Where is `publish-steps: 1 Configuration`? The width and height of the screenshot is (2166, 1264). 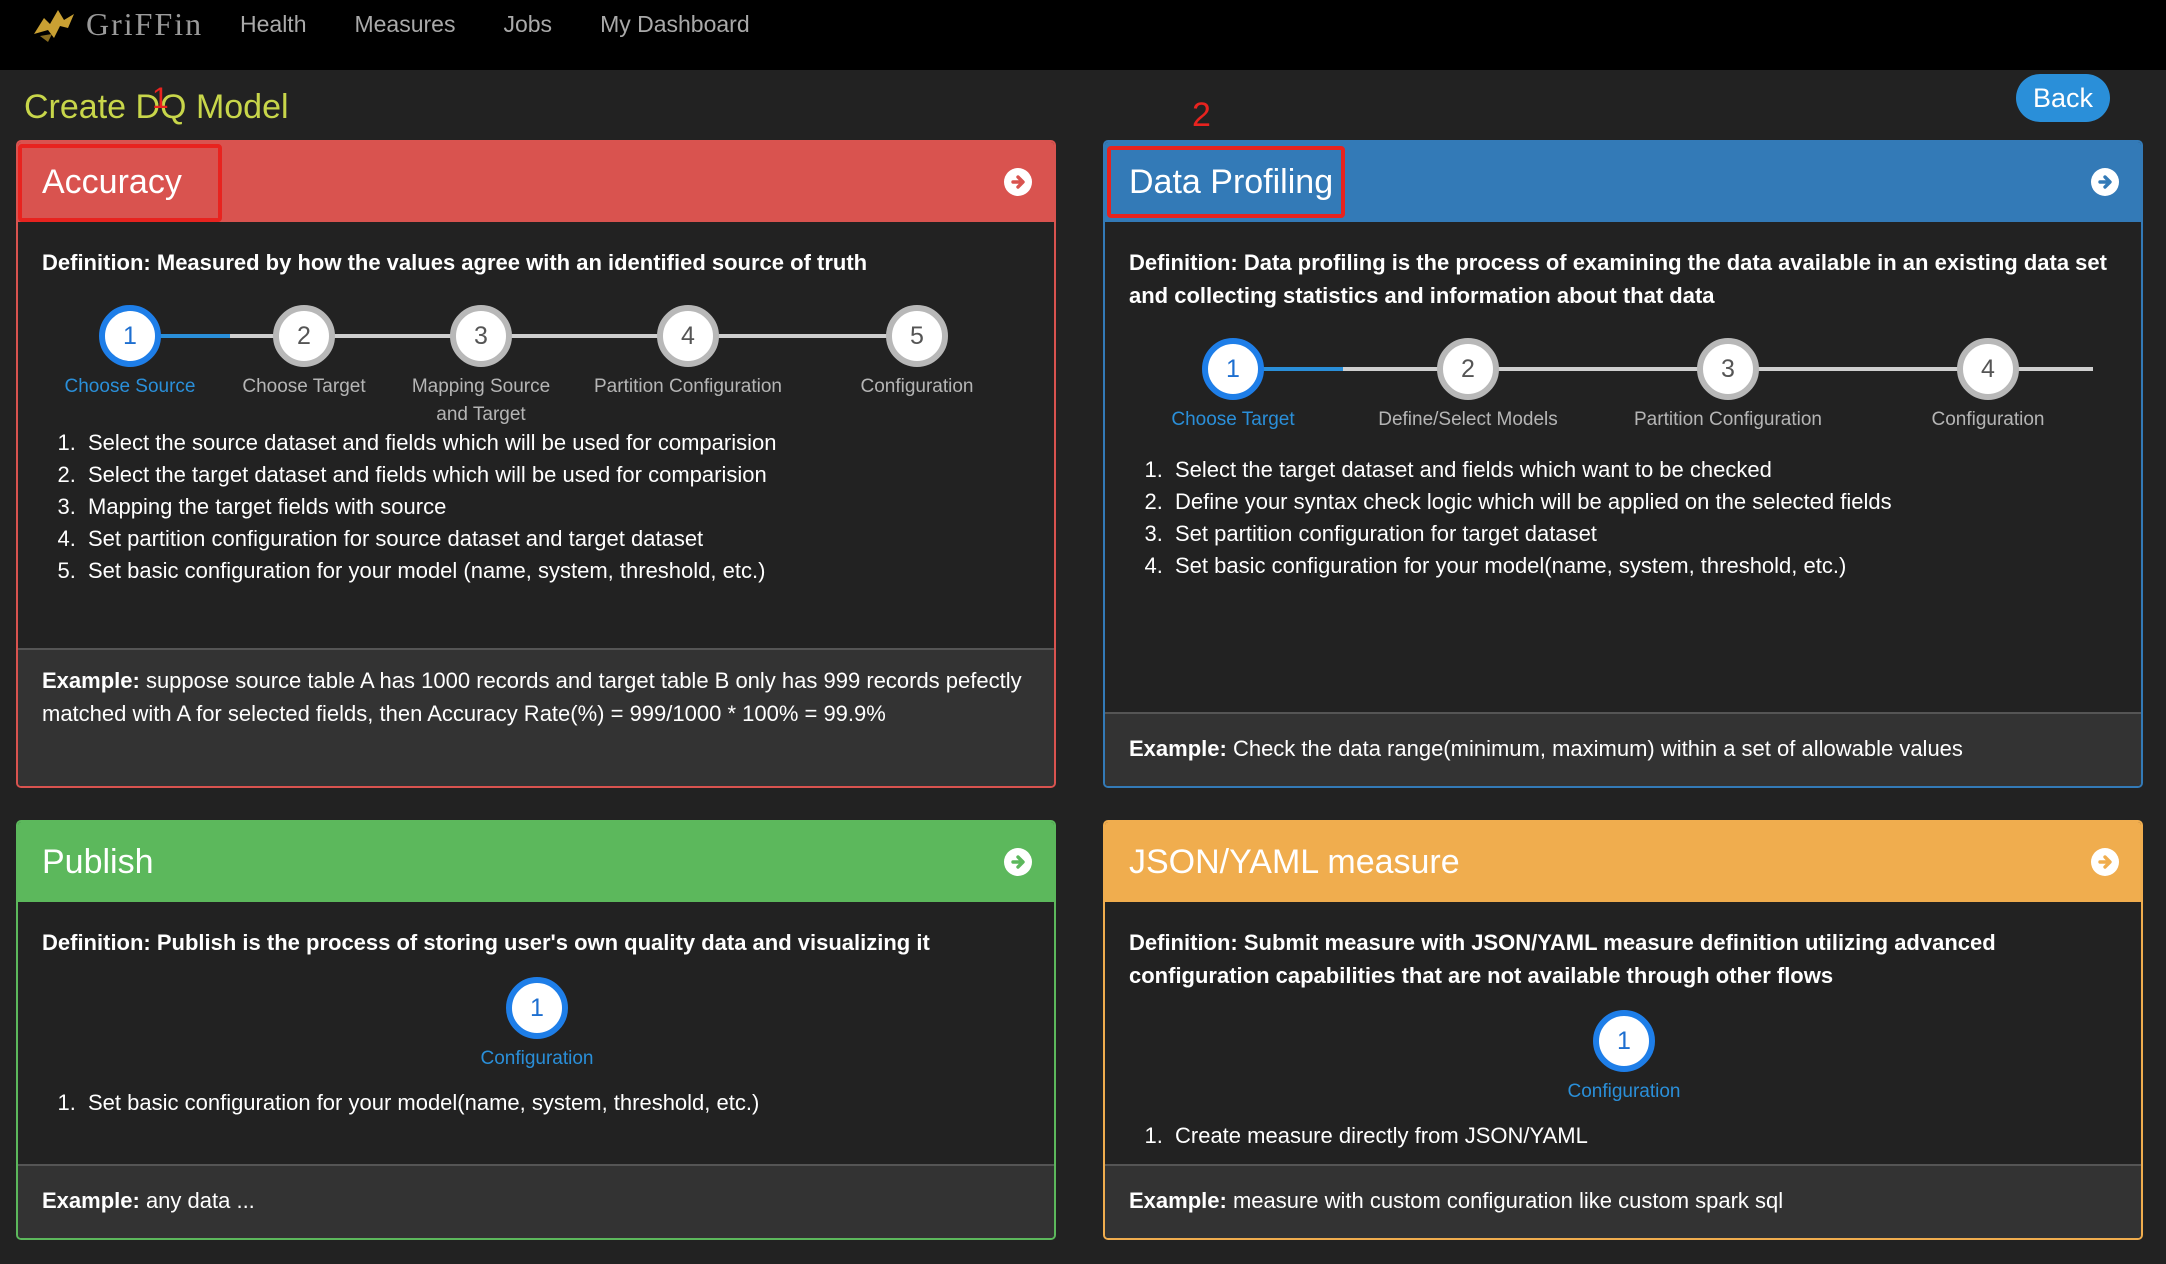 publish-steps: 1 Configuration is located at coordinates (536, 1032).